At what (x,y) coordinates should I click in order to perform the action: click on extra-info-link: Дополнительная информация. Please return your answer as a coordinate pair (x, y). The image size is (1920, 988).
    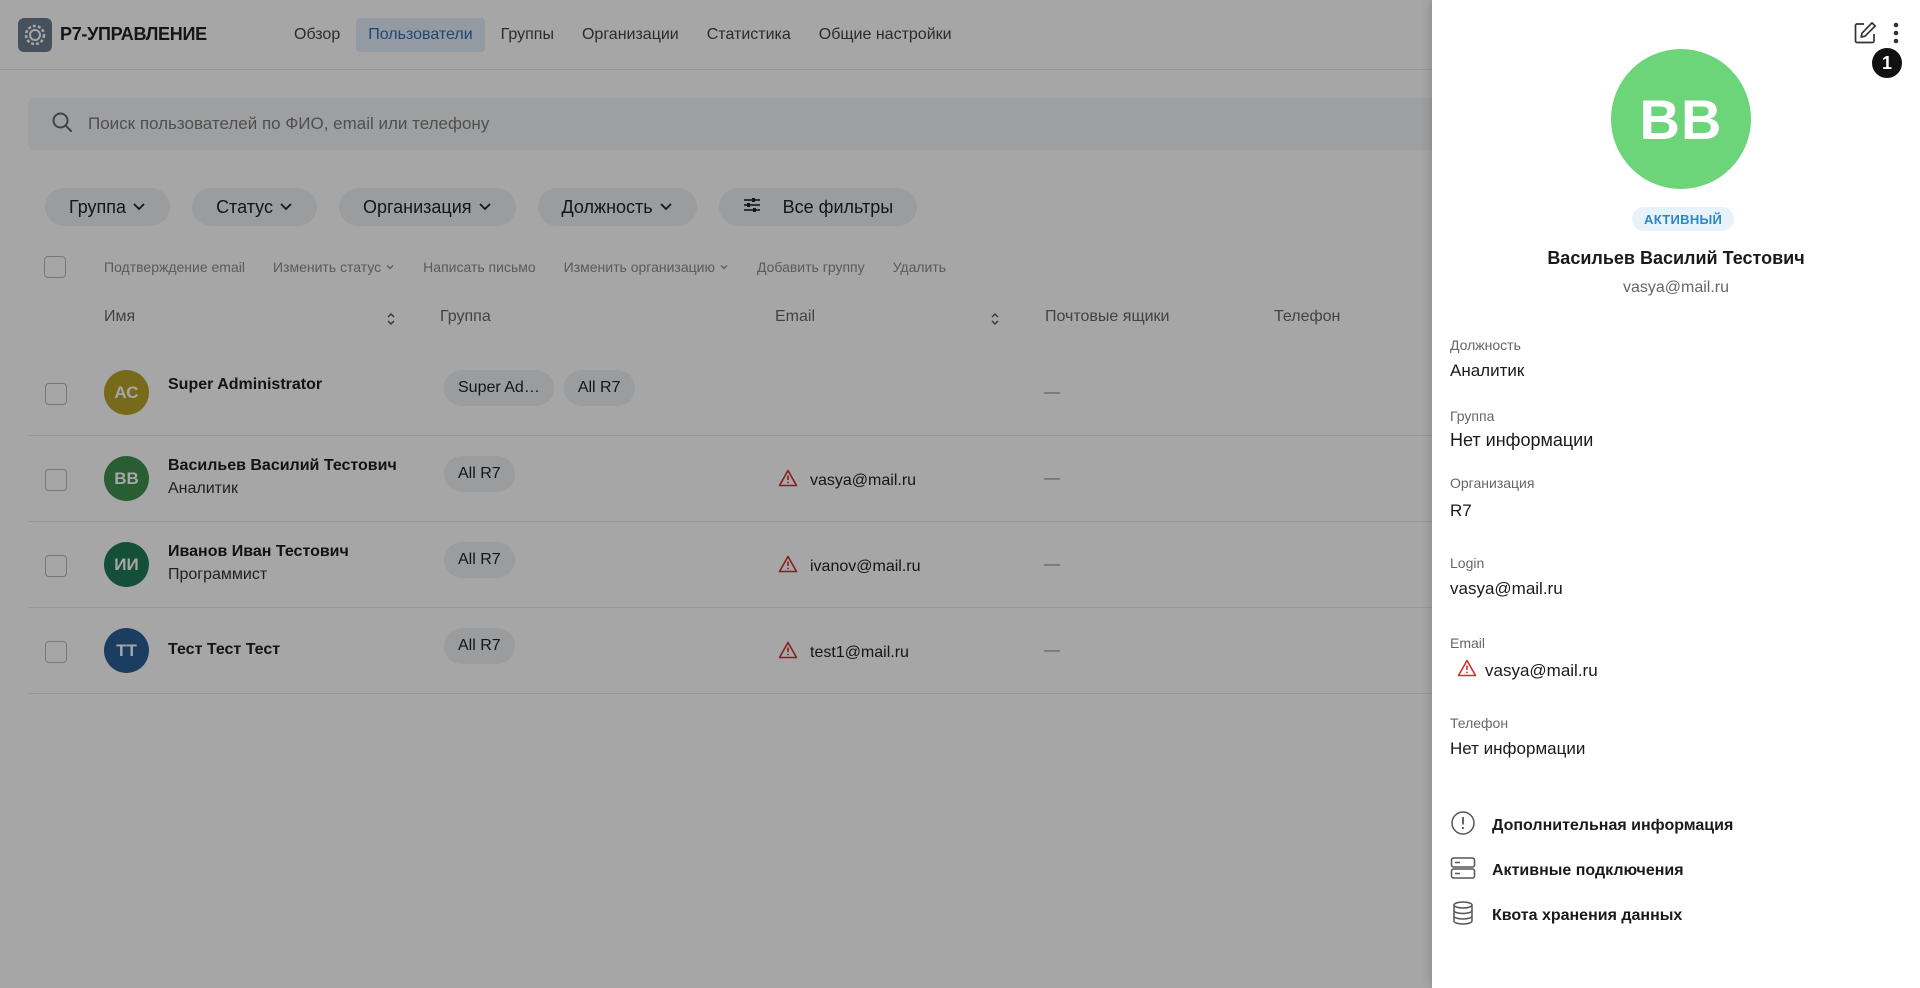
    Looking at the image, I should click on (1591, 825).